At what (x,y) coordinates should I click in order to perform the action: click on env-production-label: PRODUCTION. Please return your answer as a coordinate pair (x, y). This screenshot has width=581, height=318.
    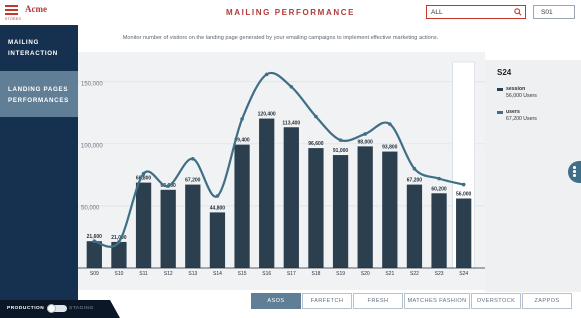
    Looking at the image, I should click on (26, 308).